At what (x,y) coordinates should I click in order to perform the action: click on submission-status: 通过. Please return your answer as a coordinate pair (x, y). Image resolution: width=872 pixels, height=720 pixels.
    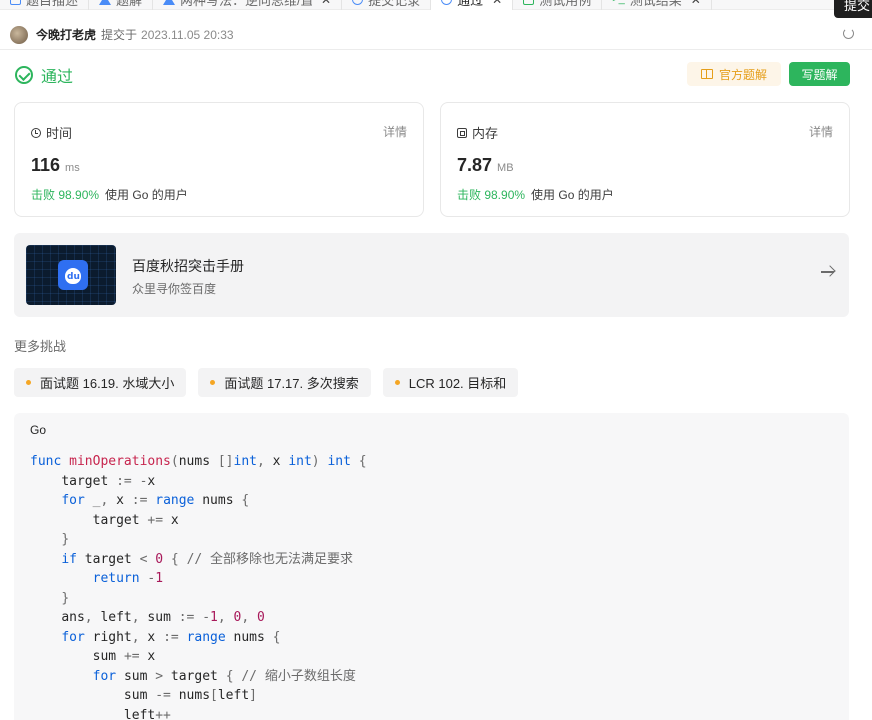
    Looking at the image, I should click on (44, 75).